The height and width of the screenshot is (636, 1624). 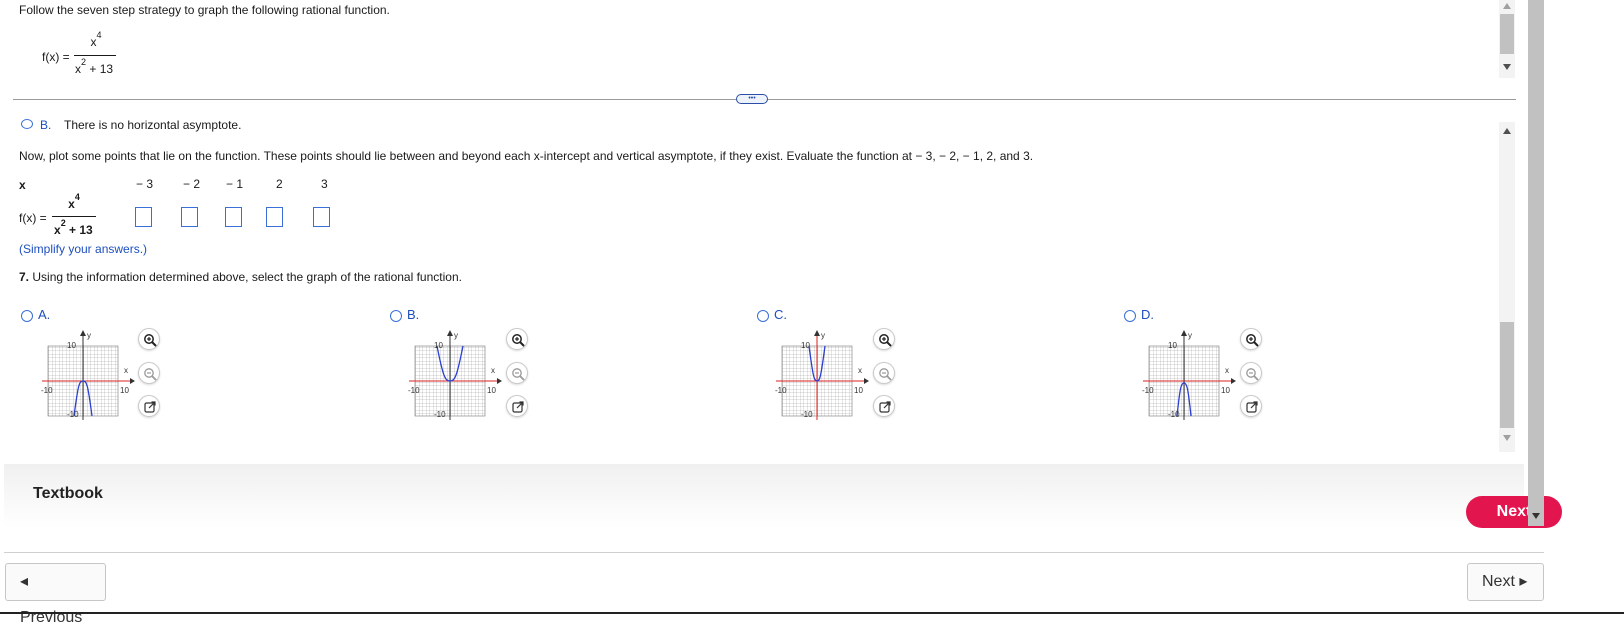 I want to click on zoom-out-button-d, so click(x=1251, y=373).